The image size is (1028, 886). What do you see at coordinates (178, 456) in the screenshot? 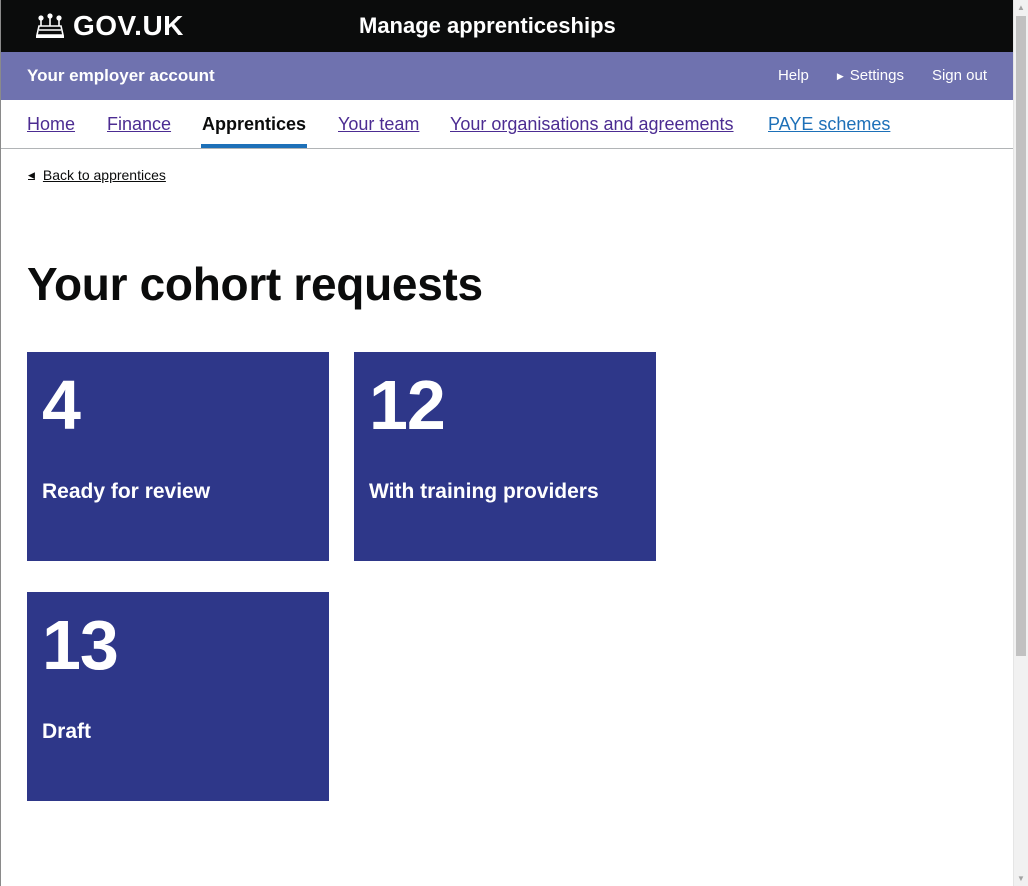
I see `tile-ready-for-review: 4 Ready for review` at bounding box center [178, 456].